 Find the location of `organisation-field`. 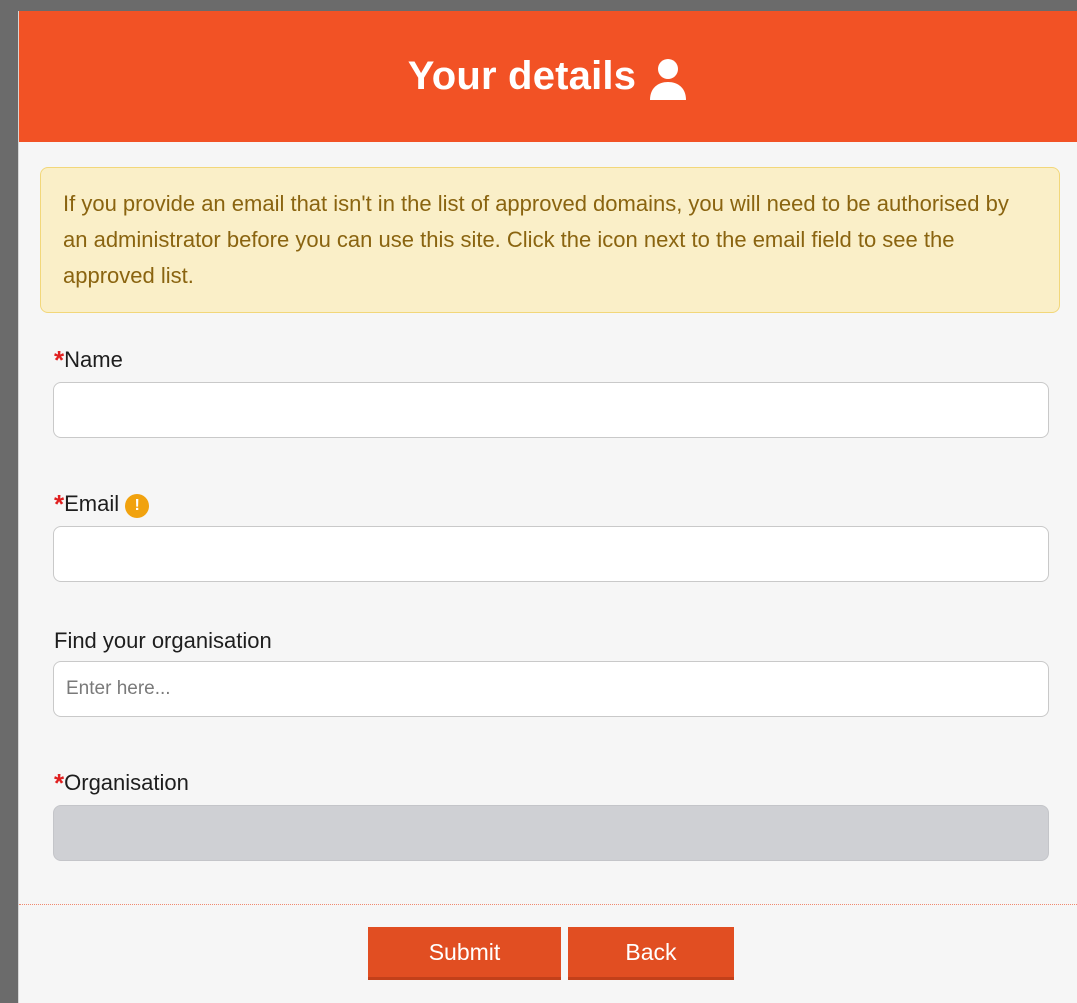

organisation-field is located at coordinates (551, 833).